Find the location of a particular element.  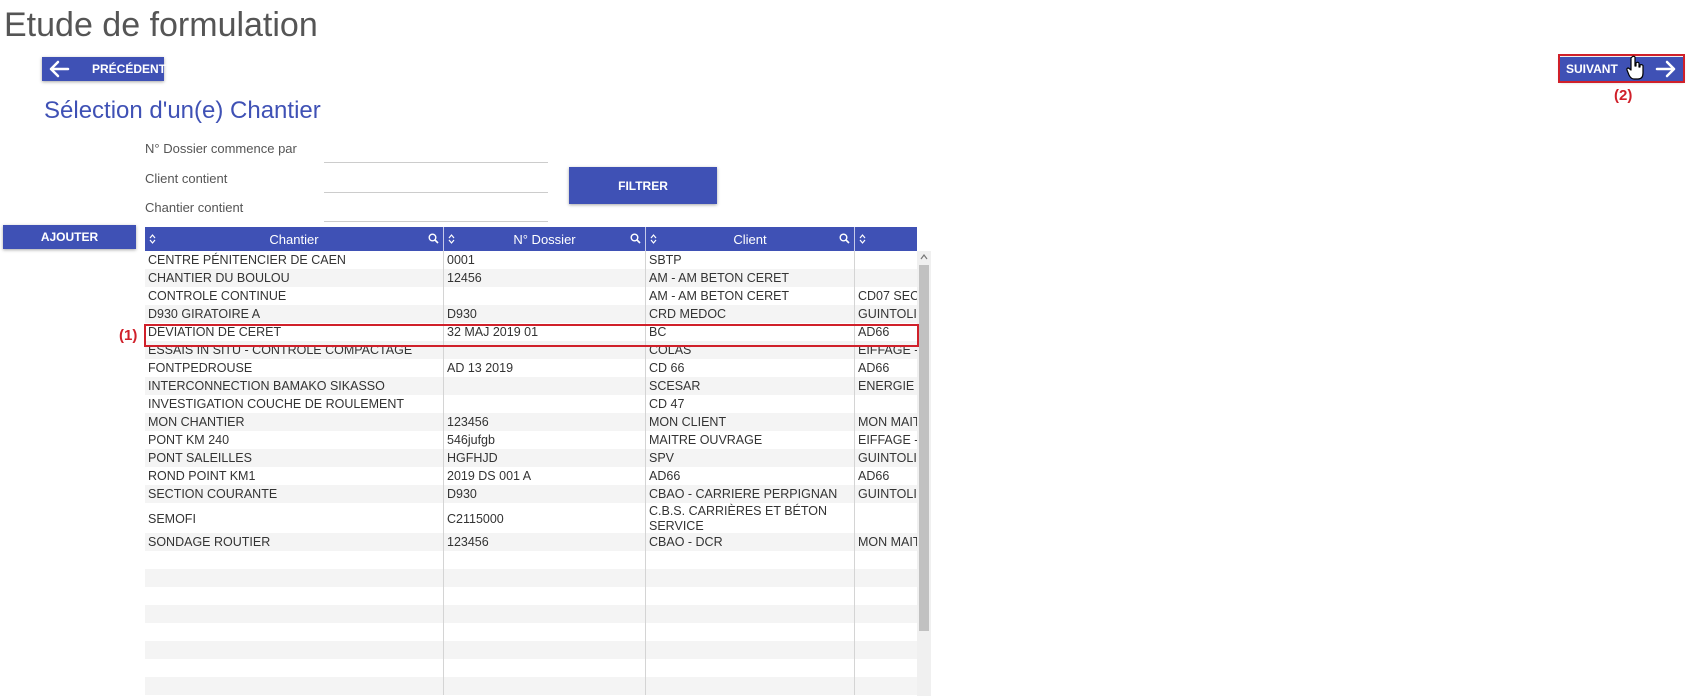

table-cell: HGFHJD is located at coordinates (545, 458).